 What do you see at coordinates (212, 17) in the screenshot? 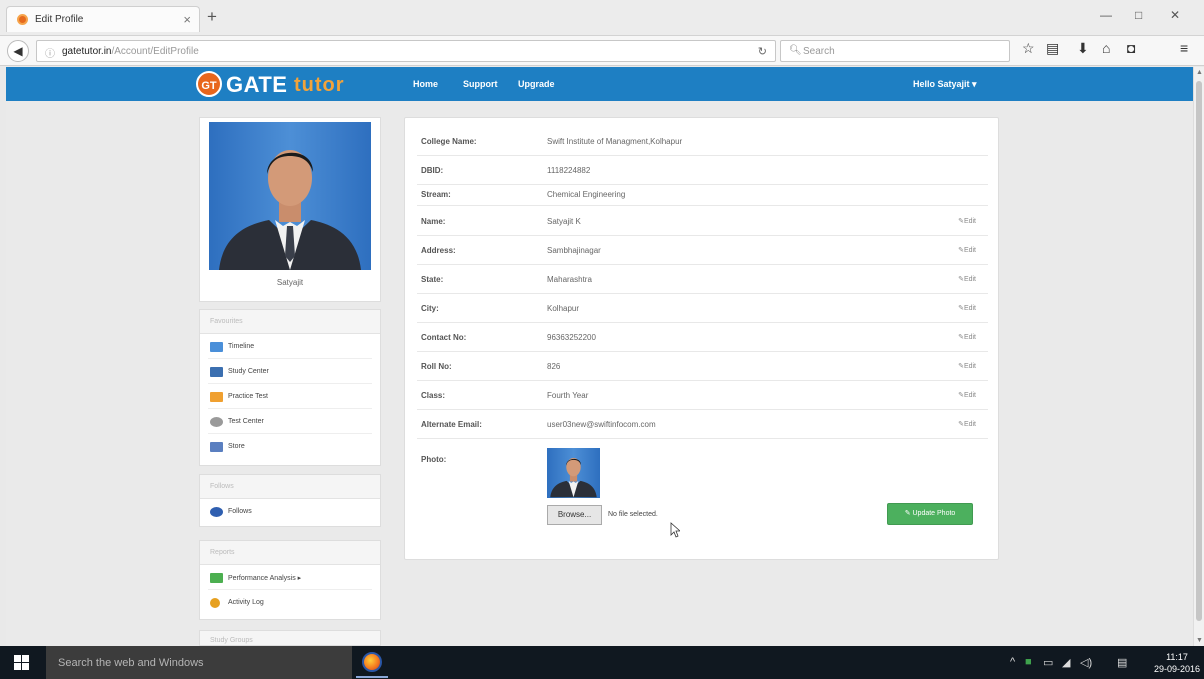
I see `new-tab-icon: +` at bounding box center [212, 17].